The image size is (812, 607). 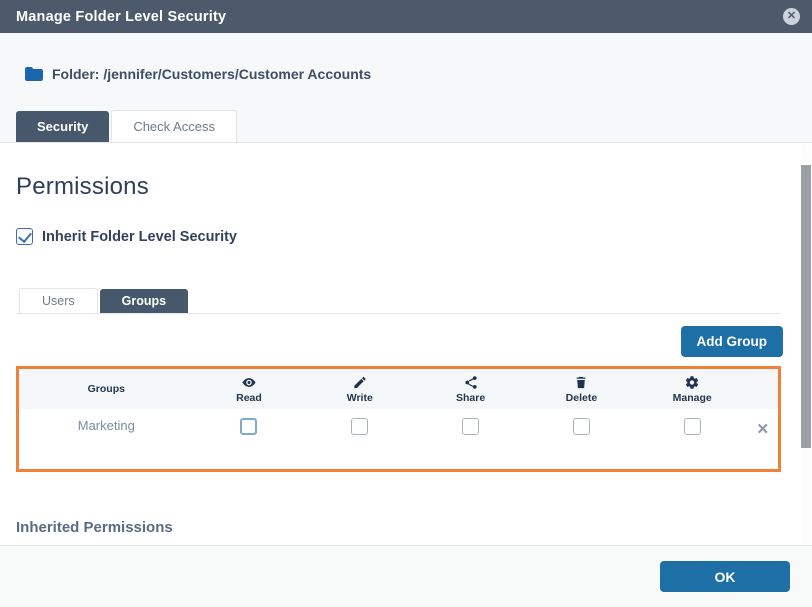 I want to click on delete-checkbox, so click(x=581, y=426).